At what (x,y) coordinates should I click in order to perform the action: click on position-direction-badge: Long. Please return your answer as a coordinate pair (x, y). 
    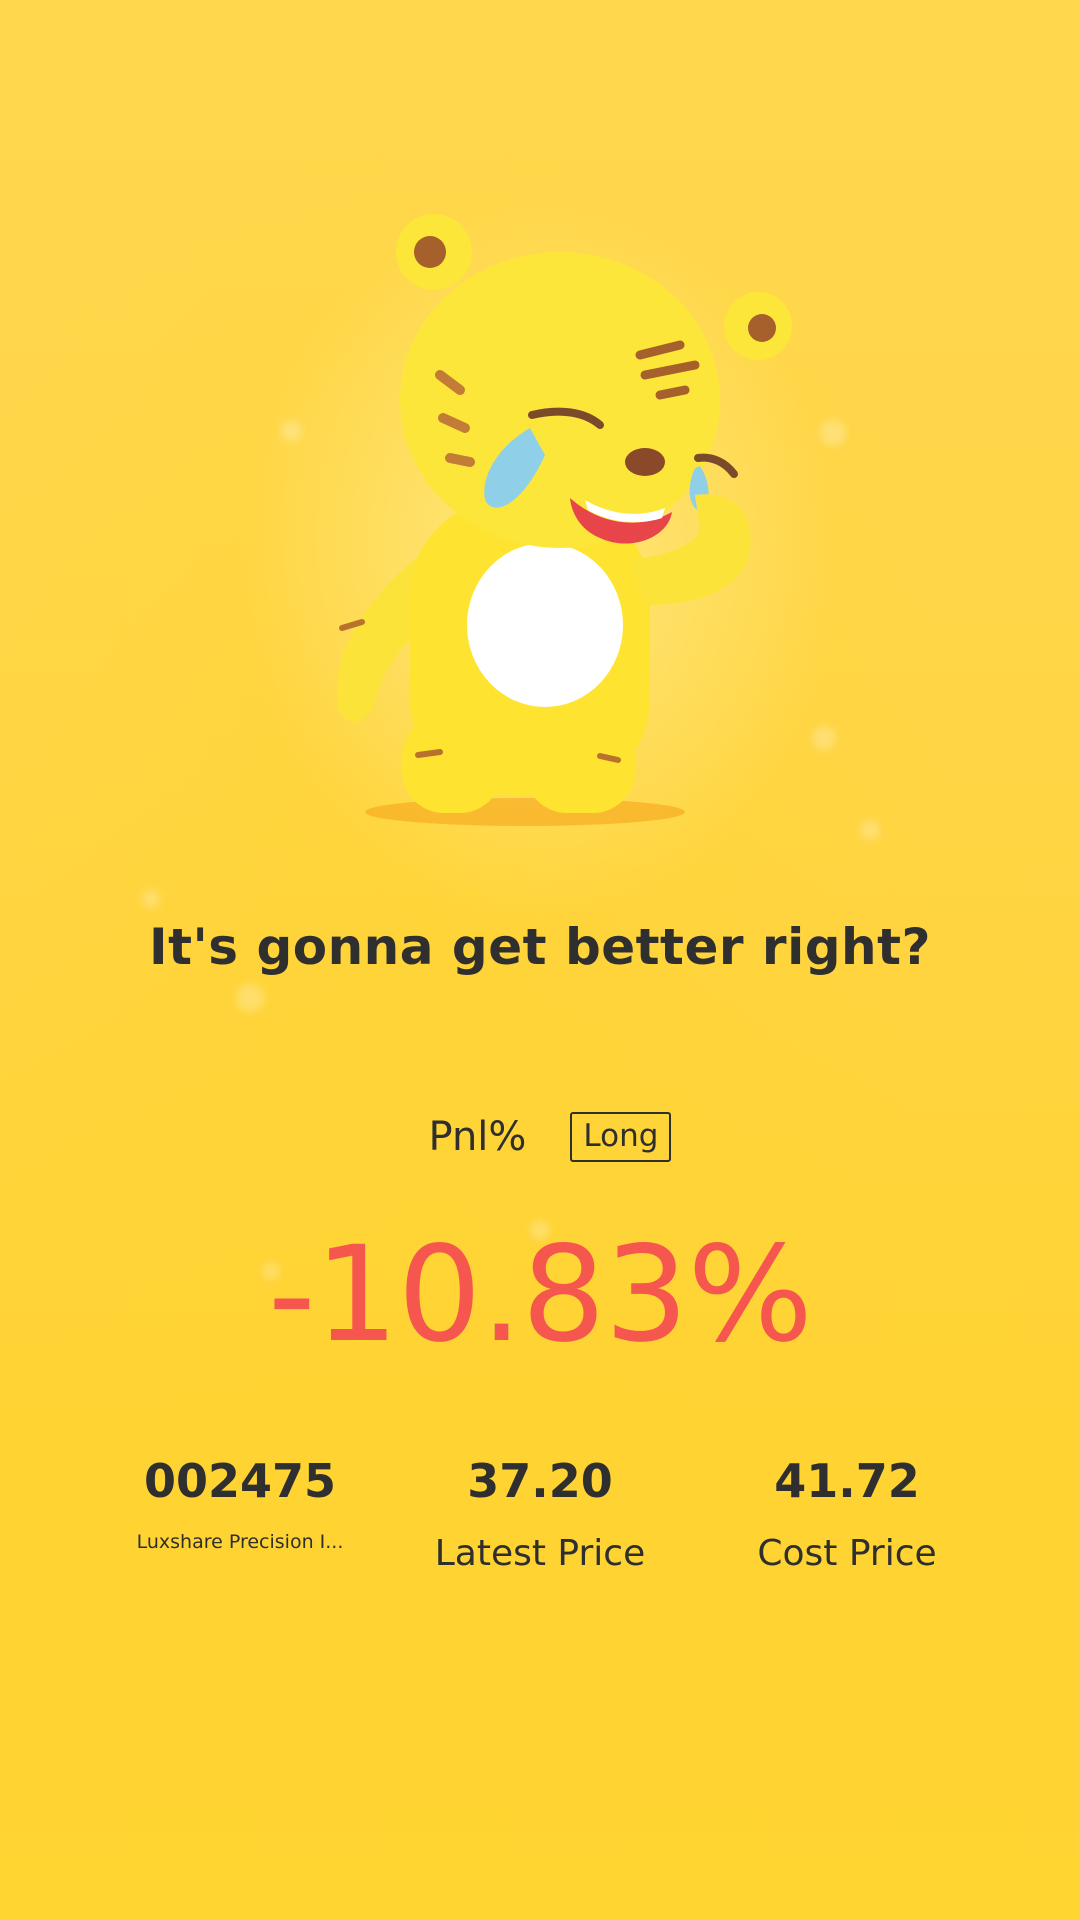
    Looking at the image, I should click on (621, 1137).